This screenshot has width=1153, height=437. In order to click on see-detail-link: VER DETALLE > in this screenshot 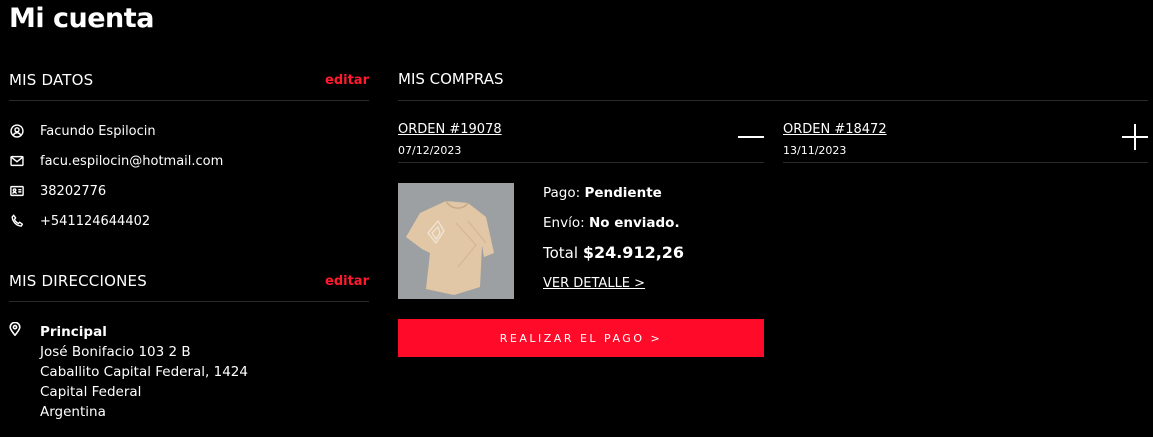, I will do `click(594, 283)`.